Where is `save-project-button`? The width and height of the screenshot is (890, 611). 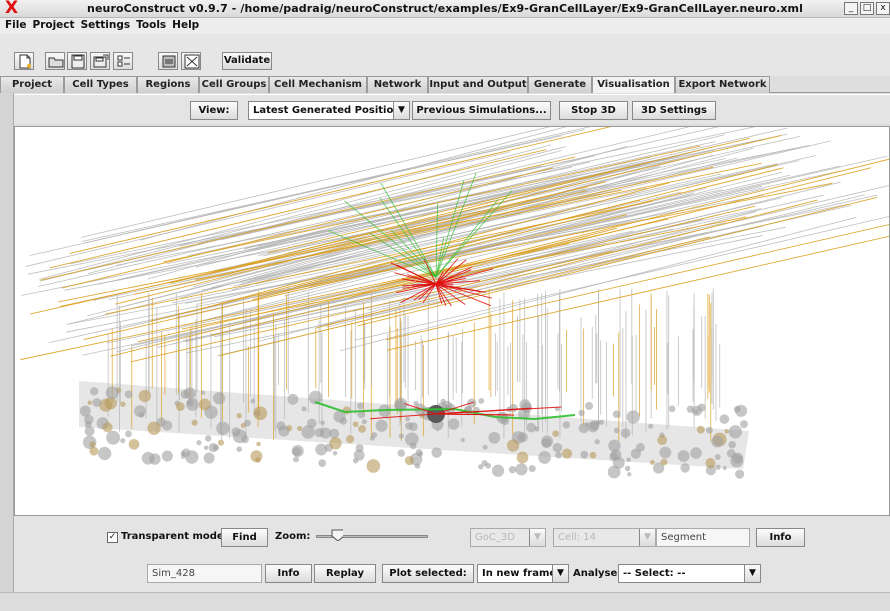 save-project-button is located at coordinates (77, 61).